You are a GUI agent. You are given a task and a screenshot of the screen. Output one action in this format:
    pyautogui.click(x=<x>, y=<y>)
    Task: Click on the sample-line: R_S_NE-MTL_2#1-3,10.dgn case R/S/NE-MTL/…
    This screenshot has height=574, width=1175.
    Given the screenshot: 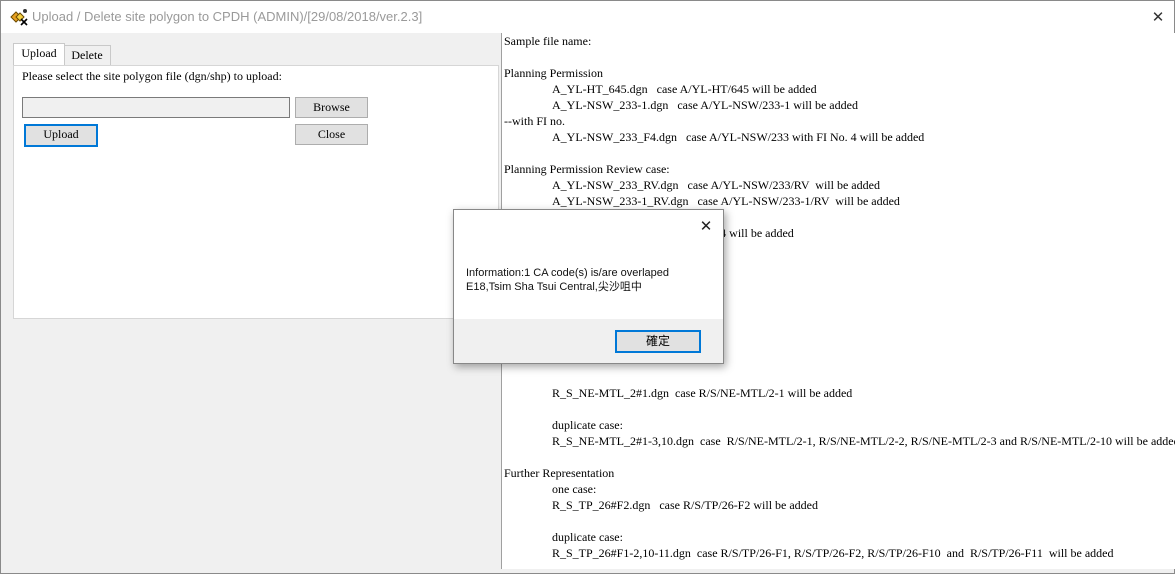 What is the action you would take?
    pyautogui.click(x=863, y=441)
    